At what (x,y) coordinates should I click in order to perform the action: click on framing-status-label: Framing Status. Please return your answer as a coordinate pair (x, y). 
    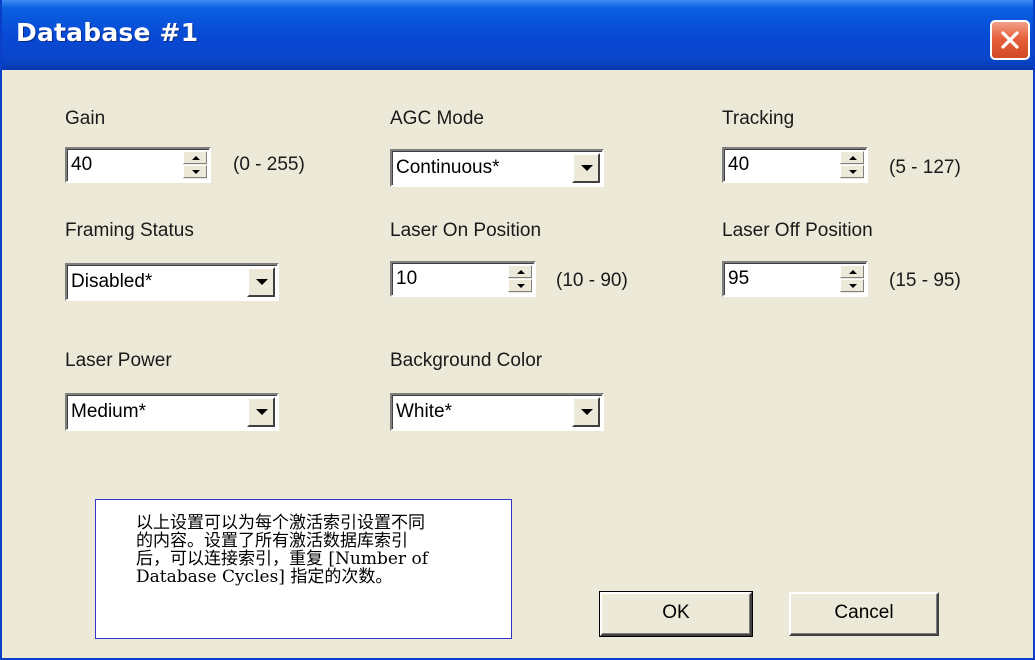
    Looking at the image, I should click on (129, 230).